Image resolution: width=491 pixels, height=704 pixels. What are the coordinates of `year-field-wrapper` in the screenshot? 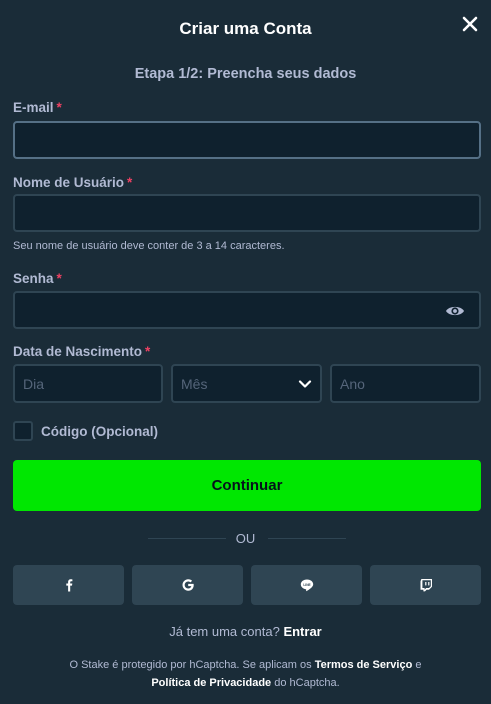 It's located at (405, 383).